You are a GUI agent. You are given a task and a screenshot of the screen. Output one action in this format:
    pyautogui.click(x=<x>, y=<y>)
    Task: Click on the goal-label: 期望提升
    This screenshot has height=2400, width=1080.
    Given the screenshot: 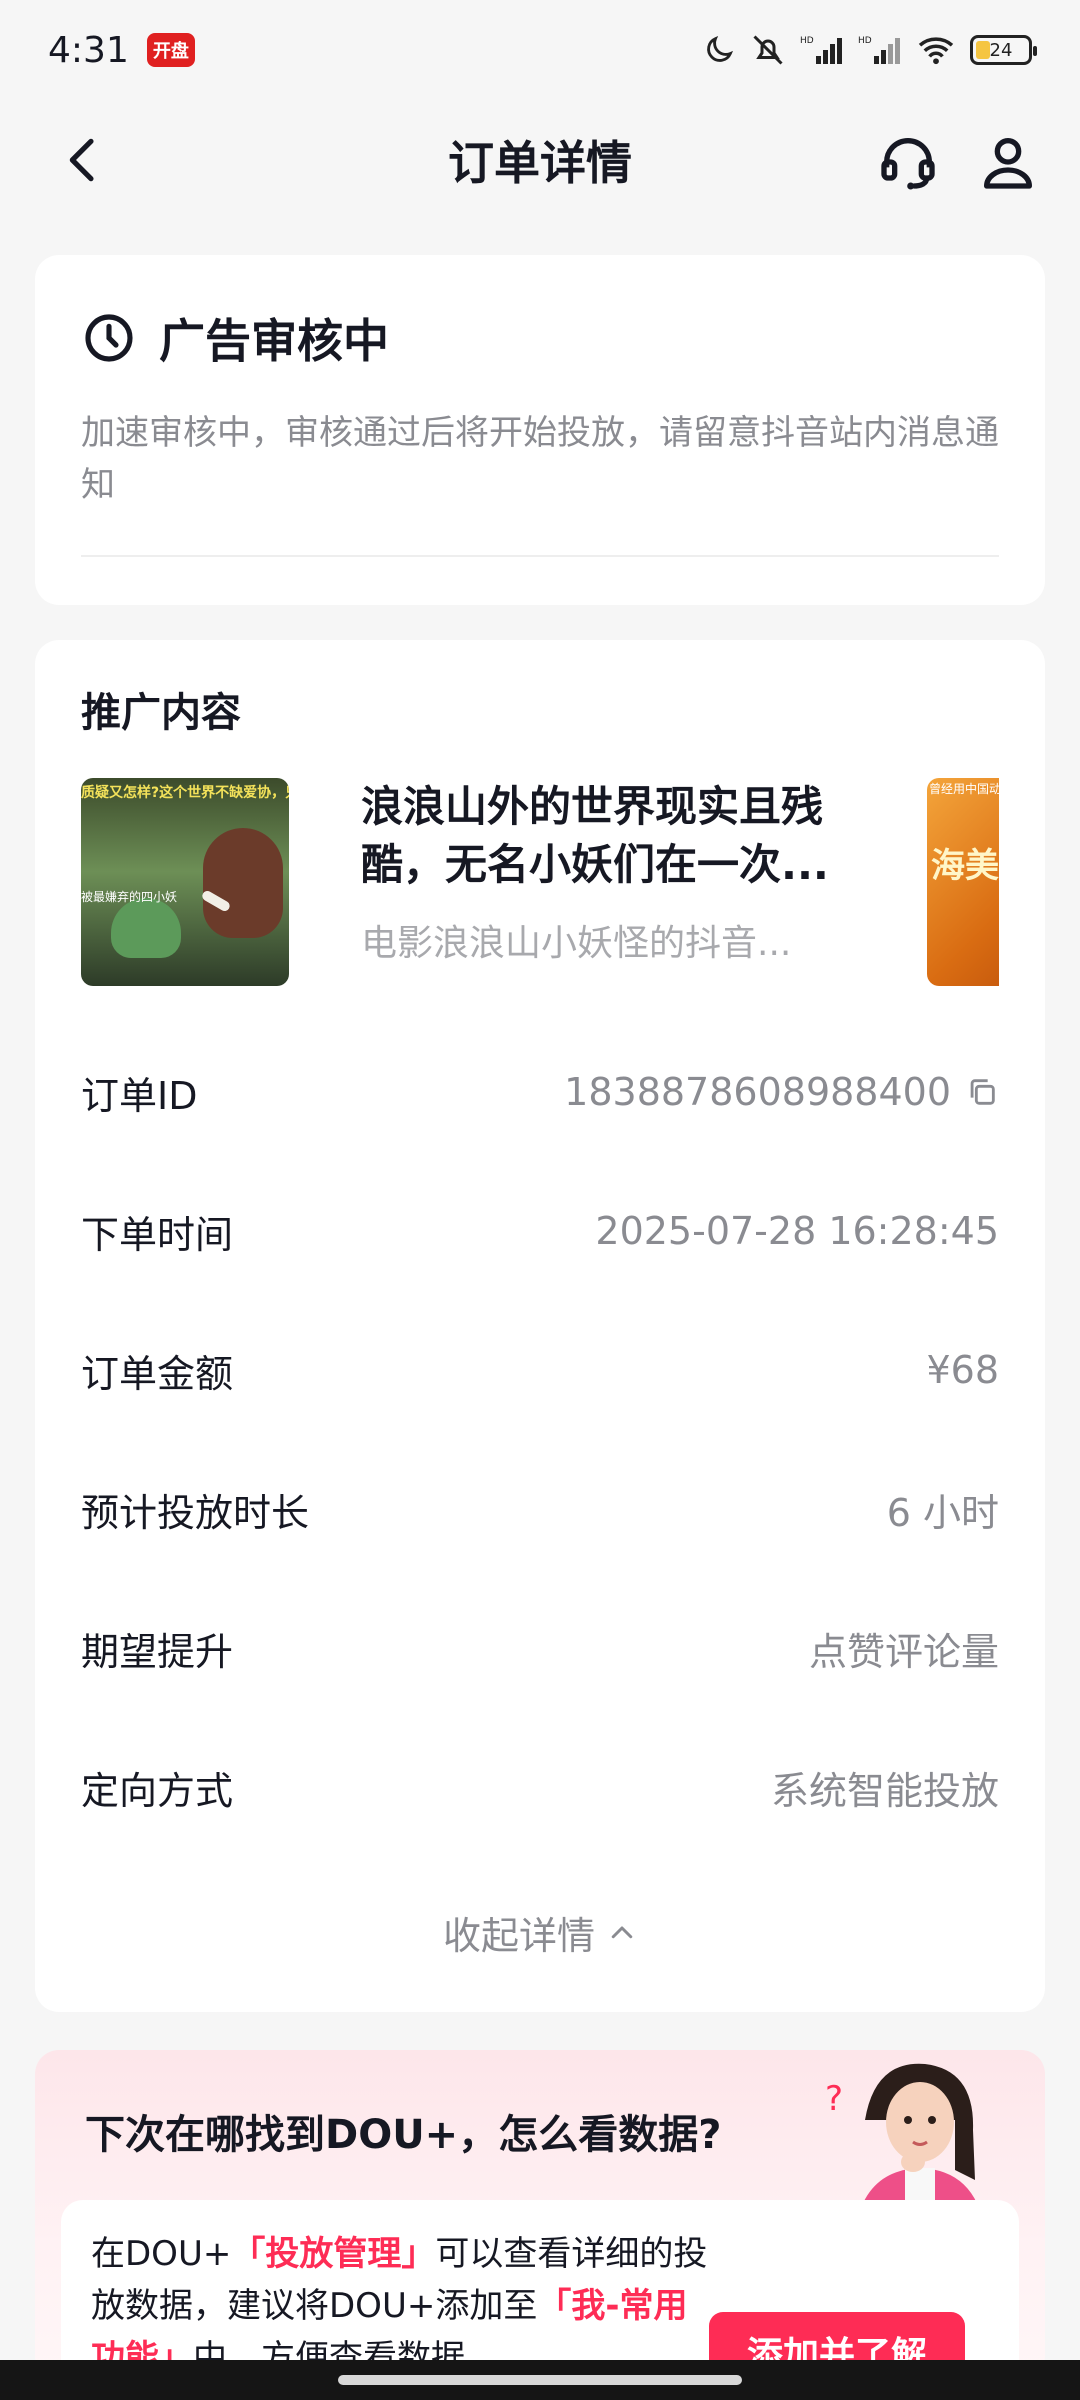 What is the action you would take?
    pyautogui.click(x=157, y=1651)
    